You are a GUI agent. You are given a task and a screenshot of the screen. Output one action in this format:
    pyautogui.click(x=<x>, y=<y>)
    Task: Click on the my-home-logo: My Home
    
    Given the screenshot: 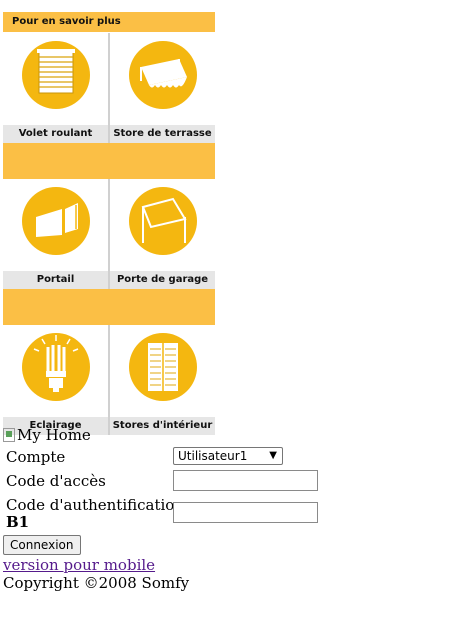 What is the action you would take?
    pyautogui.click(x=47, y=435)
    